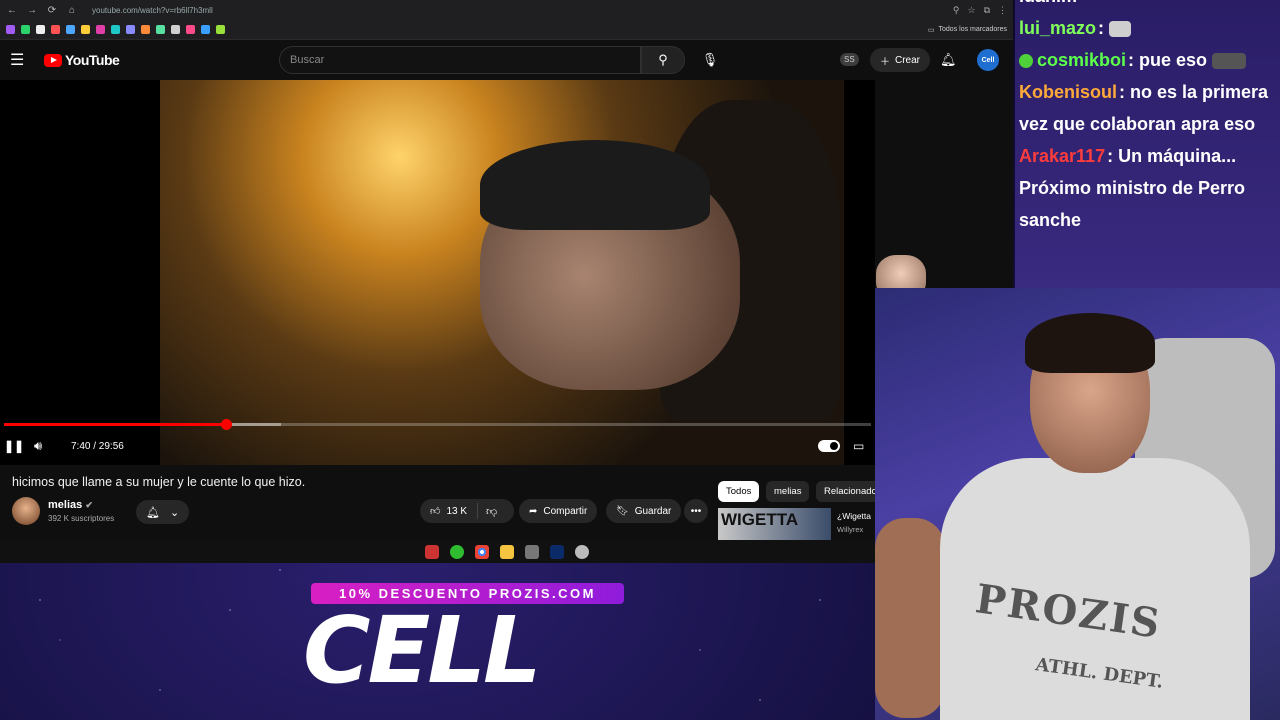 This screenshot has width=1280, height=720. I want to click on extensions-icon: ⧉, so click(987, 10).